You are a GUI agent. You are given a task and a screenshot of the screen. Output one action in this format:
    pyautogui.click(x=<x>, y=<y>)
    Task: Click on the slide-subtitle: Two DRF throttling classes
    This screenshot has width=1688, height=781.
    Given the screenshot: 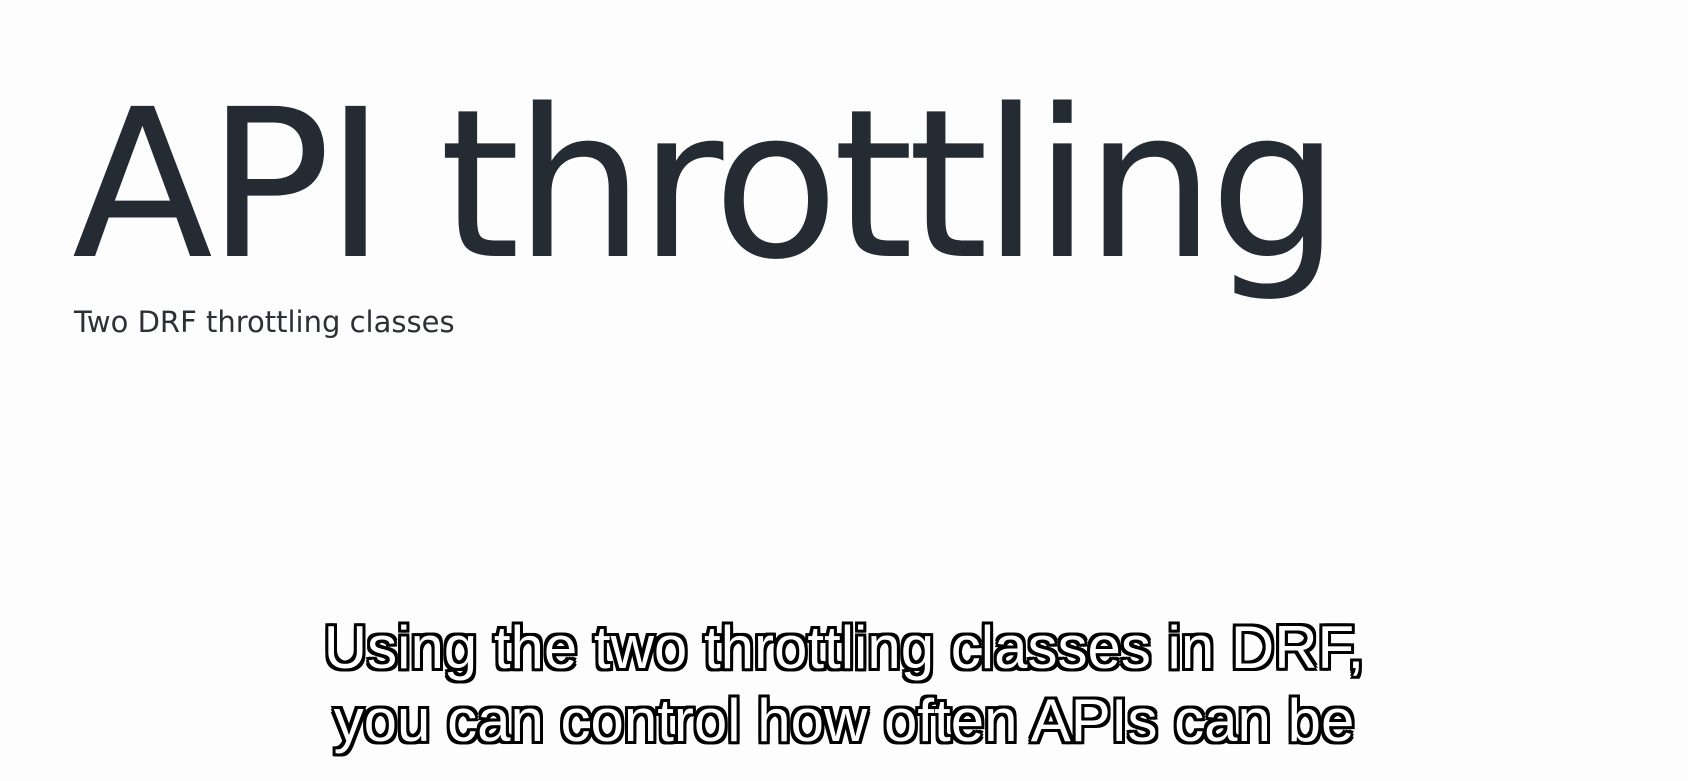 What is the action you would take?
    pyautogui.click(x=264, y=322)
    